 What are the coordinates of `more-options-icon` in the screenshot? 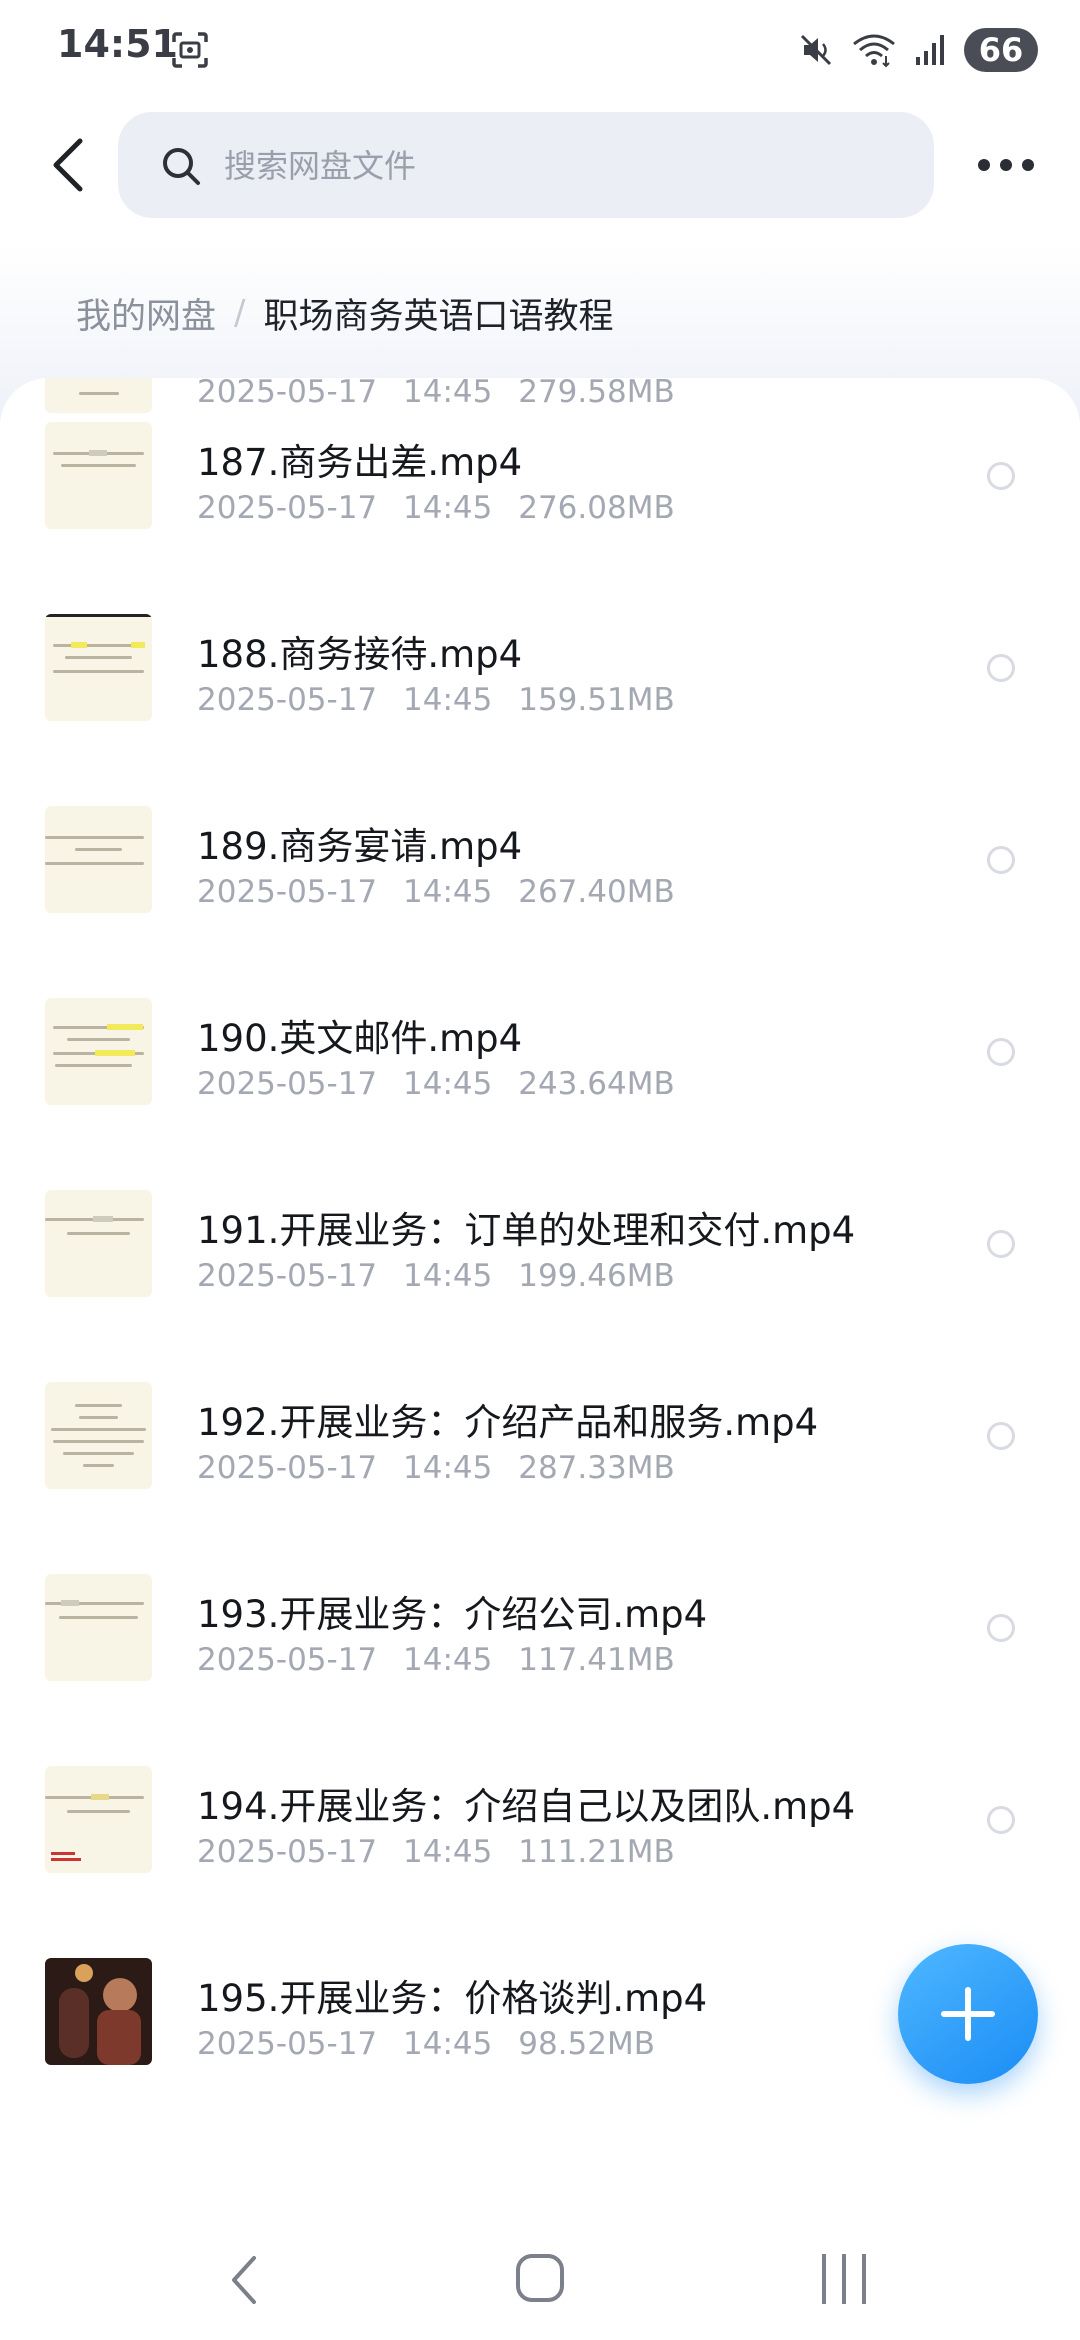 It's located at (1006, 165).